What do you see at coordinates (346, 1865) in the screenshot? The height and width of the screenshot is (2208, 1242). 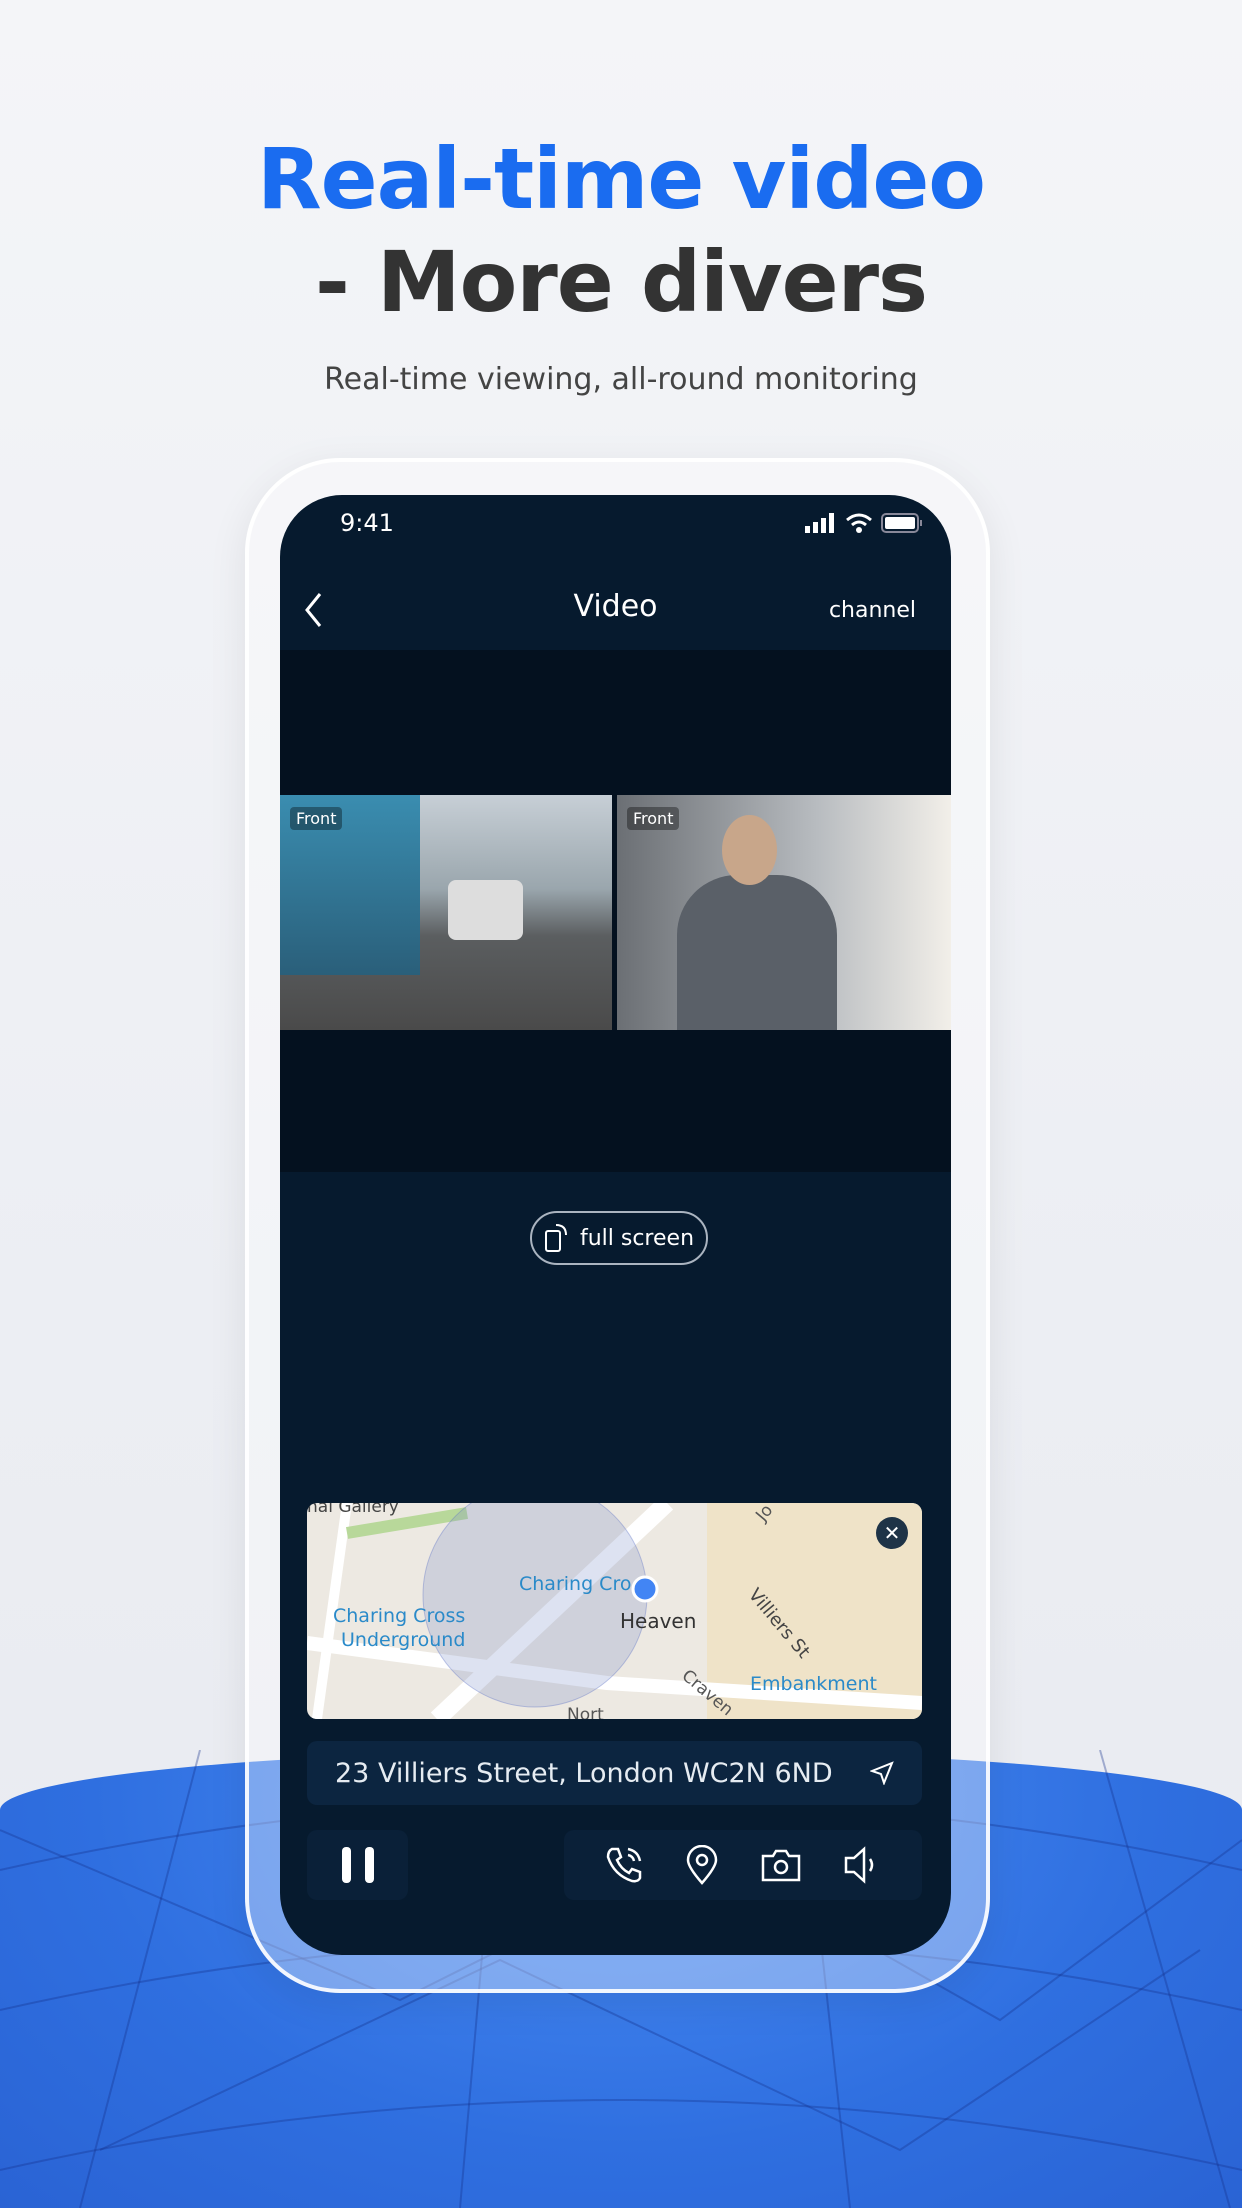 I see `pause-icon` at bounding box center [346, 1865].